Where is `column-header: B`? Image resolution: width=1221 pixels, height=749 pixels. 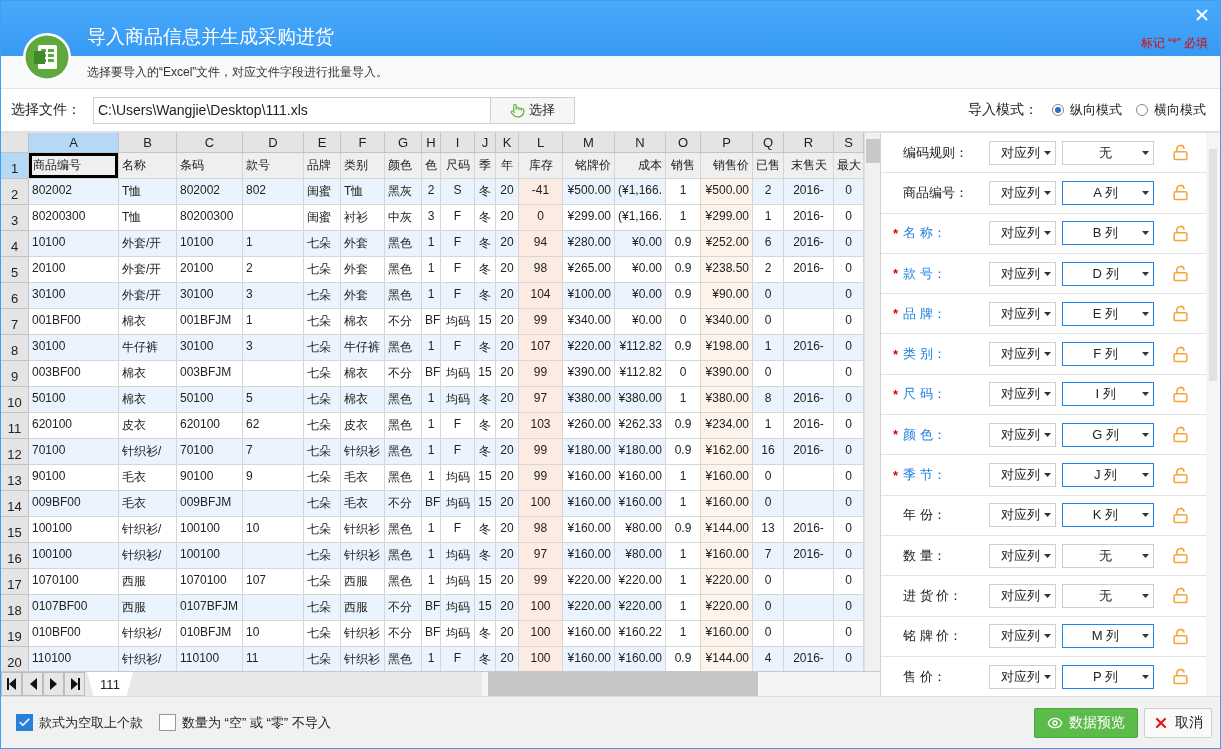 column-header: B is located at coordinates (148, 143).